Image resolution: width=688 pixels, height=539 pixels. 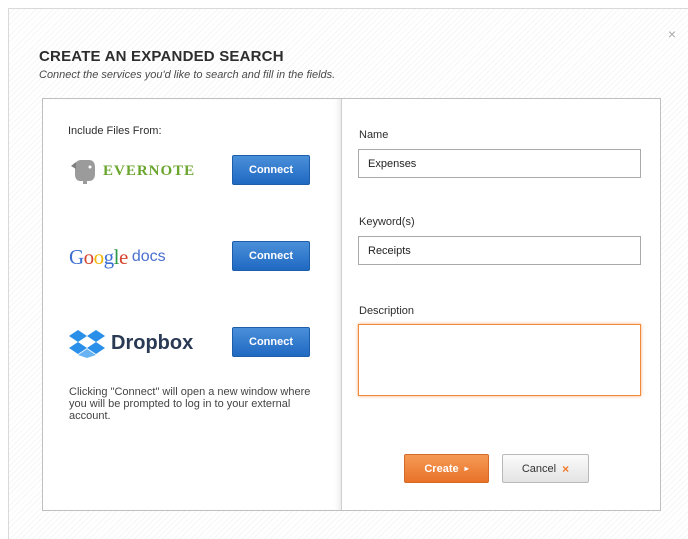 What do you see at coordinates (271, 170) in the screenshot?
I see `connect-evernote-button: Connect` at bounding box center [271, 170].